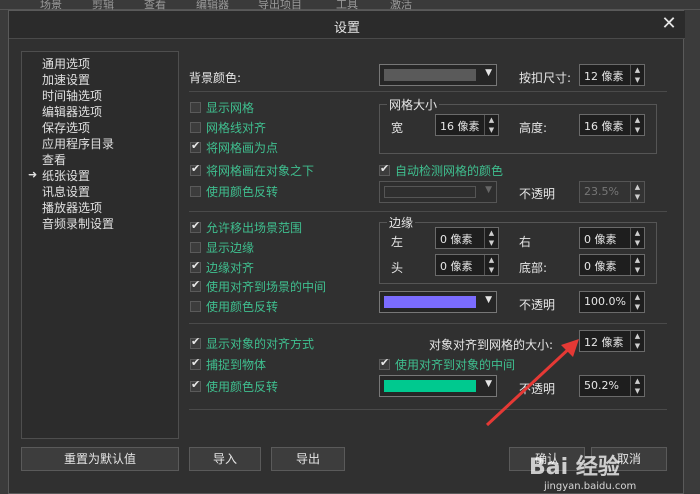  What do you see at coordinates (612, 238) in the screenshot?
I see `margin-right-stepper: 0 像素 ▲ ▼` at bounding box center [612, 238].